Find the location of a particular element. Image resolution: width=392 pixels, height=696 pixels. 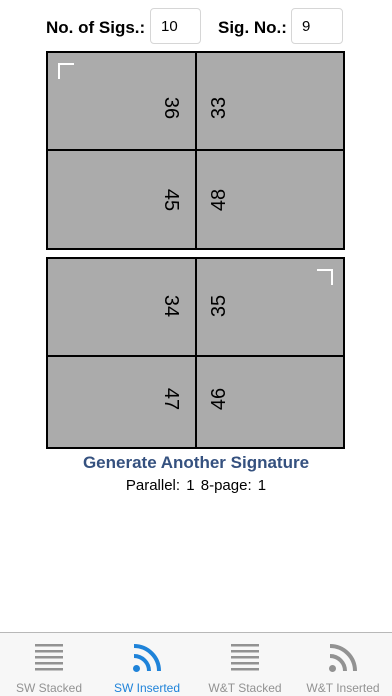

signature-info: Parallel: 1 8-page: 1 is located at coordinates (196, 485).